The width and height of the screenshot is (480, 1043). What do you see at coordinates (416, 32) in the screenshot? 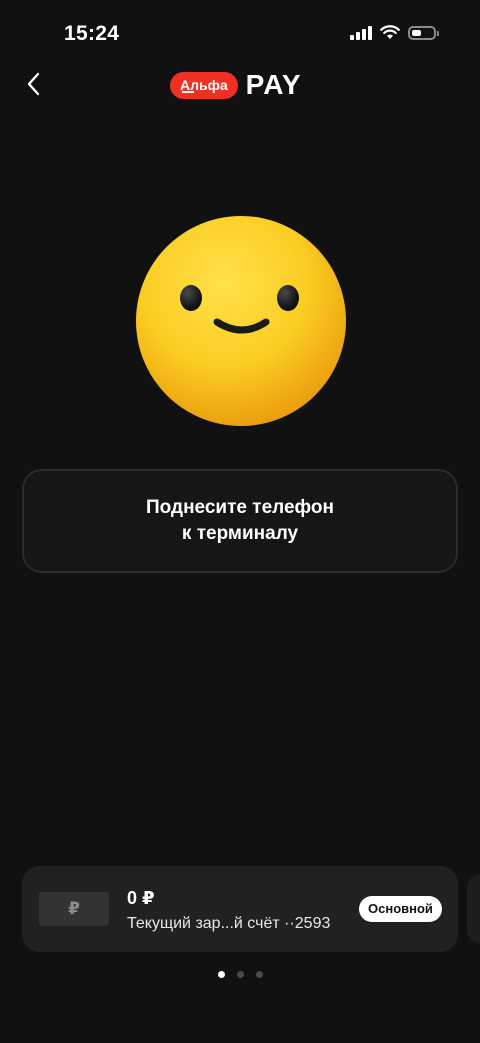
I see `battery-level` at bounding box center [416, 32].